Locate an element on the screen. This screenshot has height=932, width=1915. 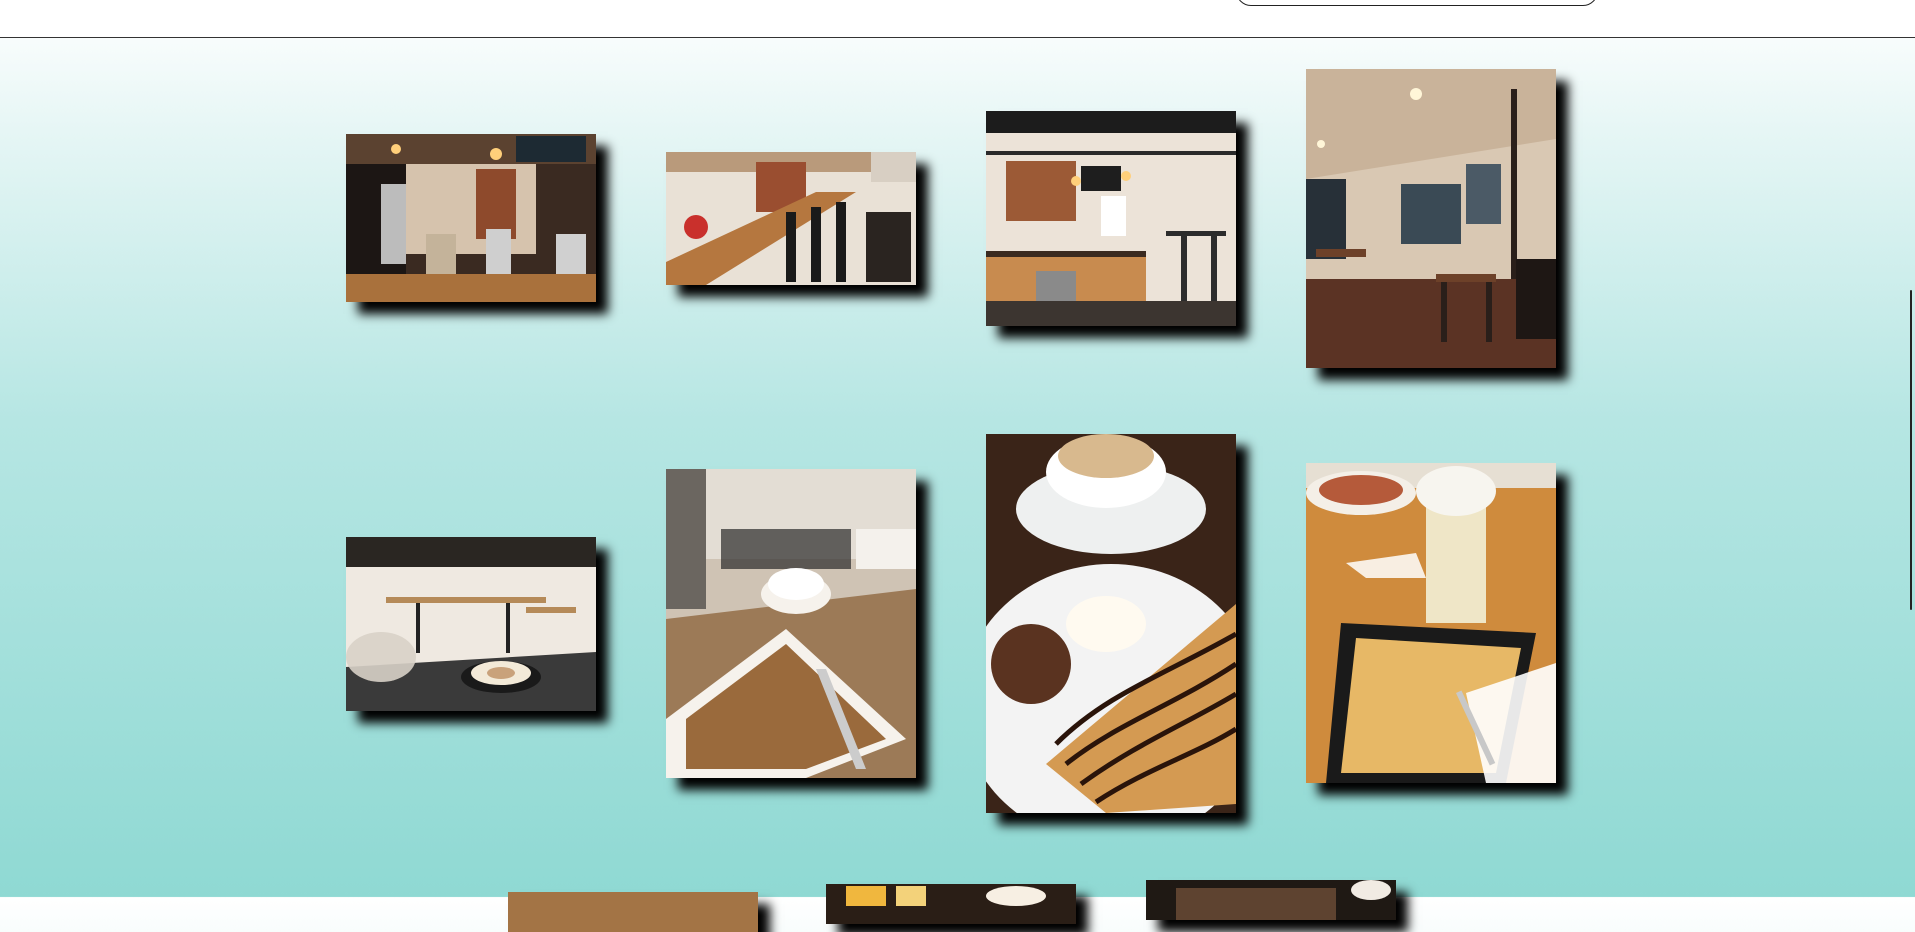
gallery-photo-crepe-and-coffee is located at coordinates (1111, 623).